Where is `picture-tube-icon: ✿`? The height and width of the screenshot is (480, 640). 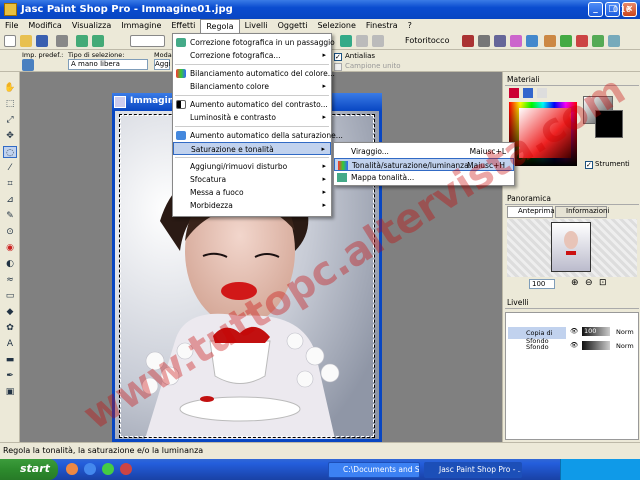
picture-tube-icon: ✿ is located at coordinates (10, 328).